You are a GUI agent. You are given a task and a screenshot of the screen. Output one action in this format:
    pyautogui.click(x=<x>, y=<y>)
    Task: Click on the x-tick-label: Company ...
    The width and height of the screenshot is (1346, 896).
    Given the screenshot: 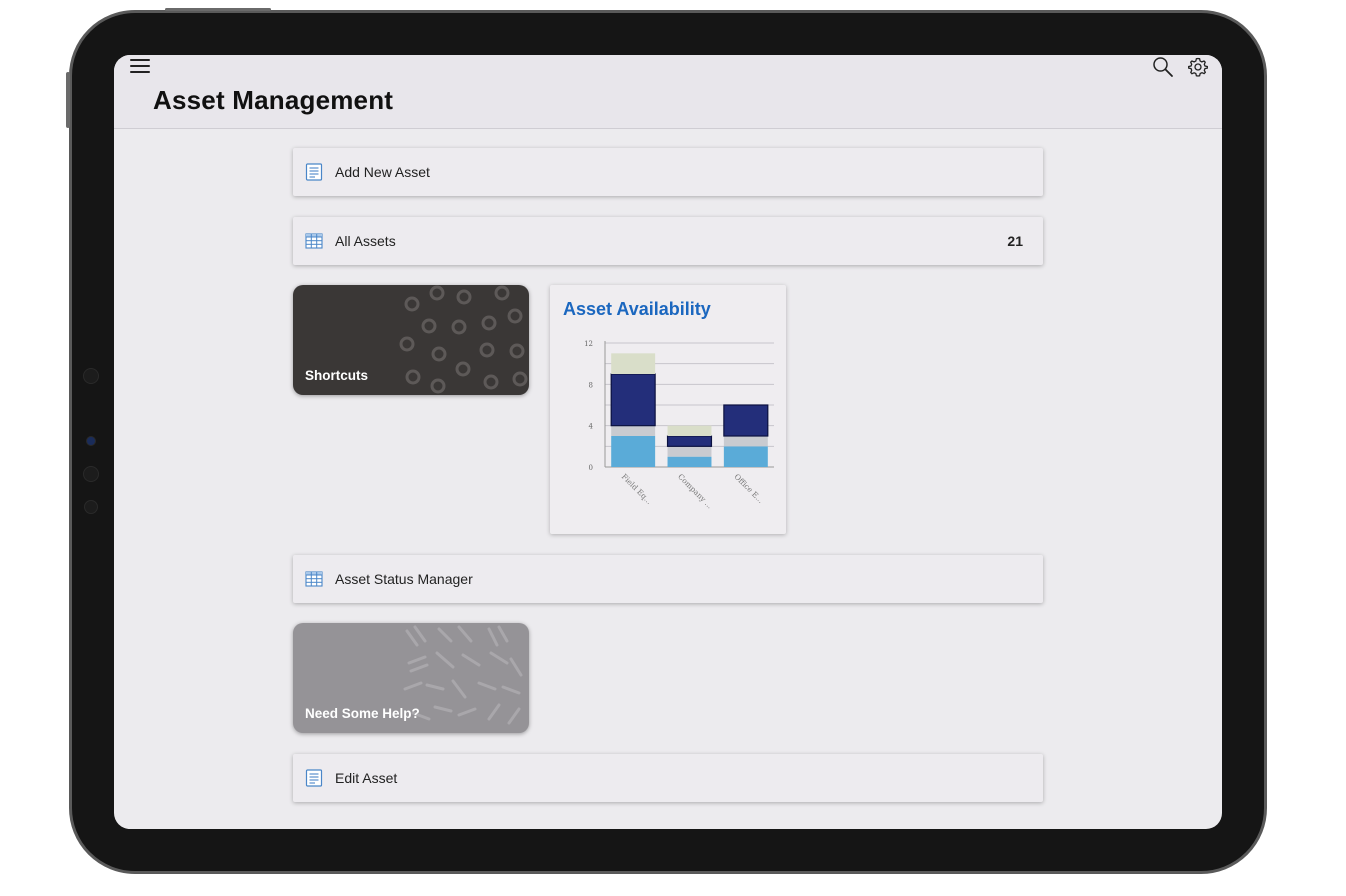 What is the action you would take?
    pyautogui.click(x=695, y=491)
    